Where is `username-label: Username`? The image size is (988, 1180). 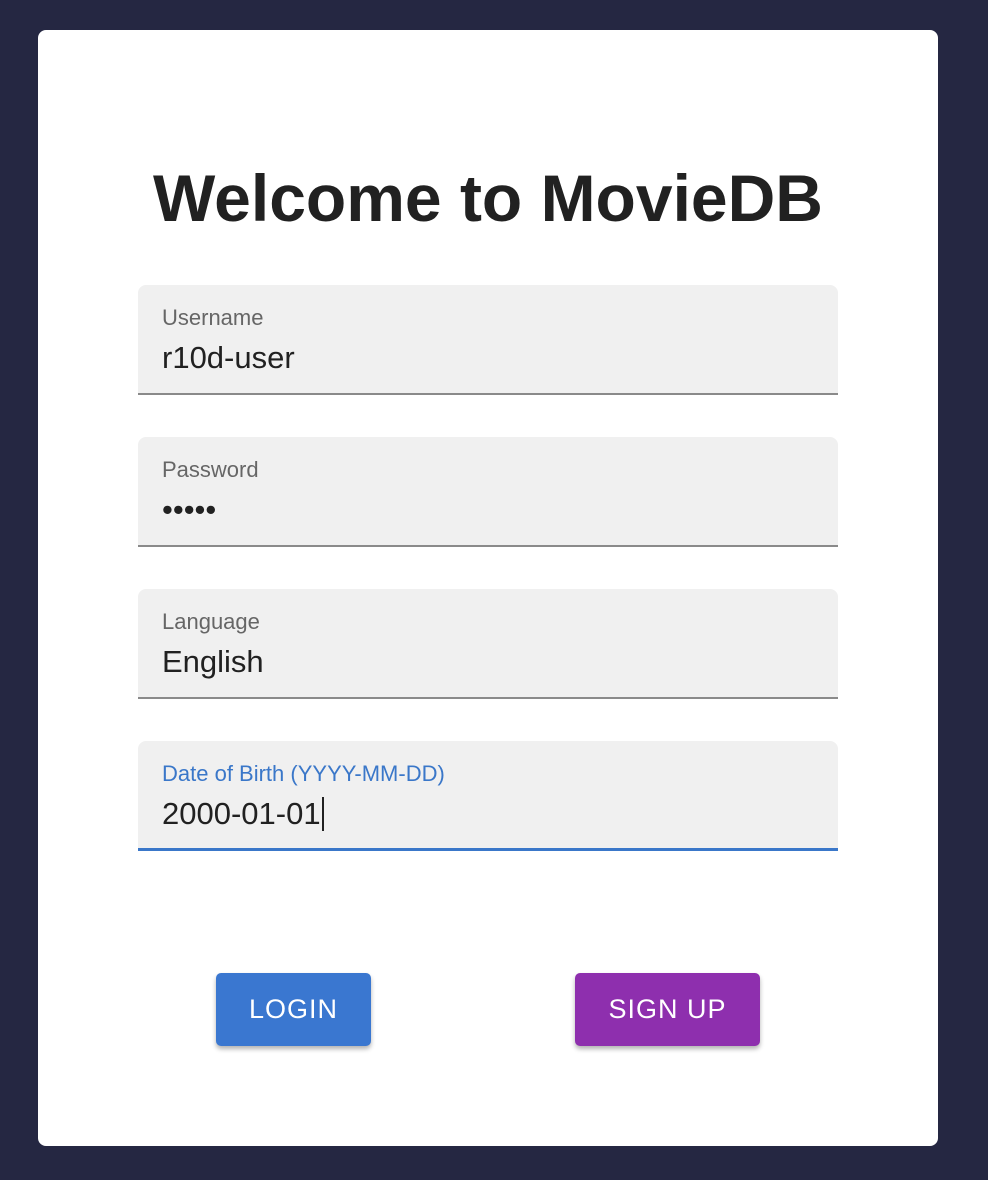 username-label: Username is located at coordinates (213, 317).